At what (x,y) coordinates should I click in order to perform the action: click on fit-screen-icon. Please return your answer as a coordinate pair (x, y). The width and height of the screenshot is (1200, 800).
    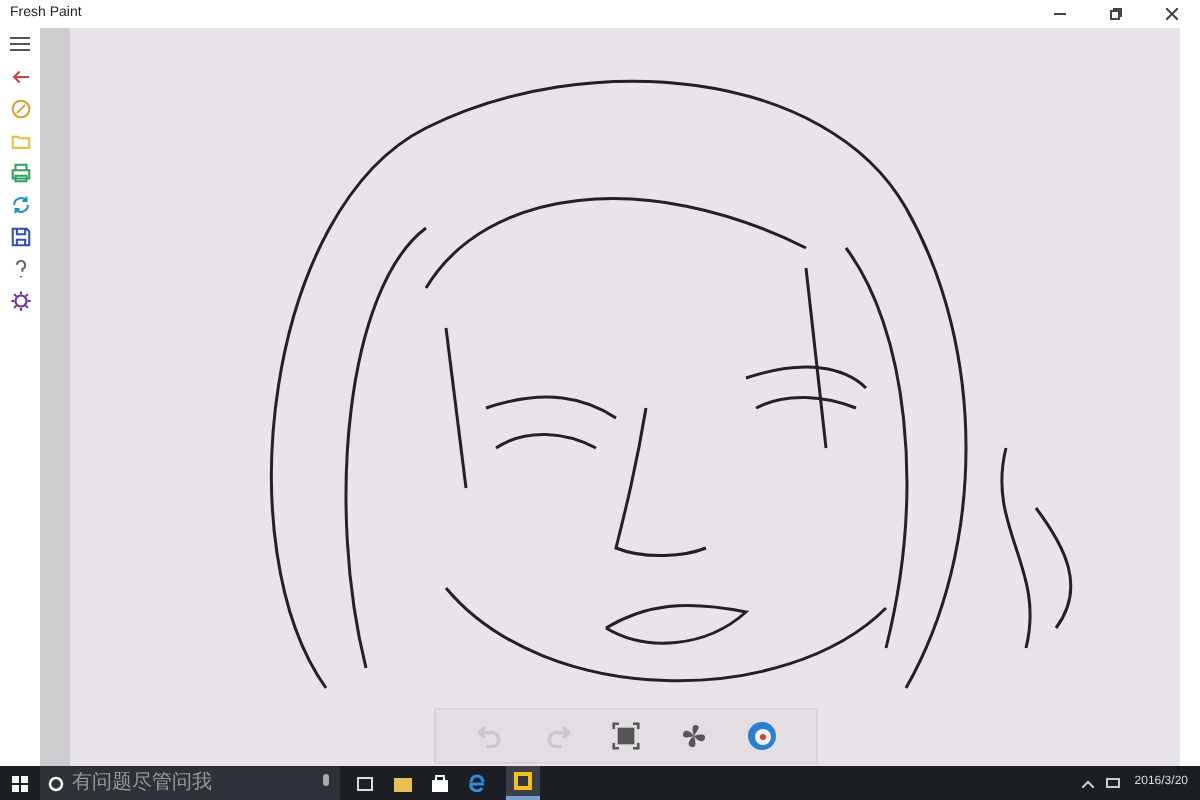
    Looking at the image, I should click on (625, 736).